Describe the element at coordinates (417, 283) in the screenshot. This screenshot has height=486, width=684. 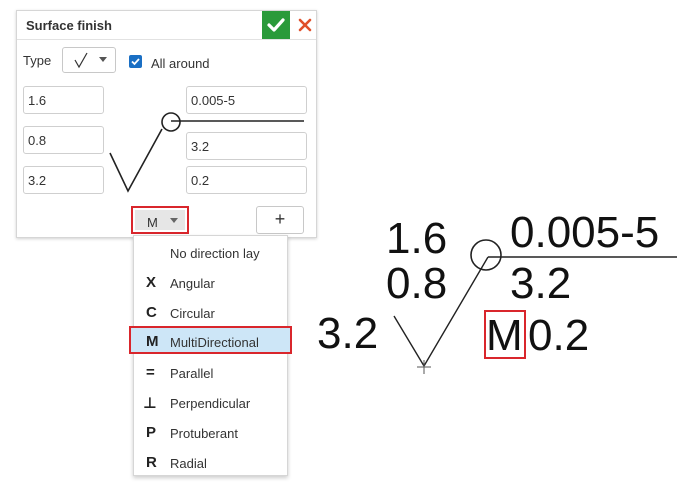
I see `preview-left-mid: 0.8` at that location.